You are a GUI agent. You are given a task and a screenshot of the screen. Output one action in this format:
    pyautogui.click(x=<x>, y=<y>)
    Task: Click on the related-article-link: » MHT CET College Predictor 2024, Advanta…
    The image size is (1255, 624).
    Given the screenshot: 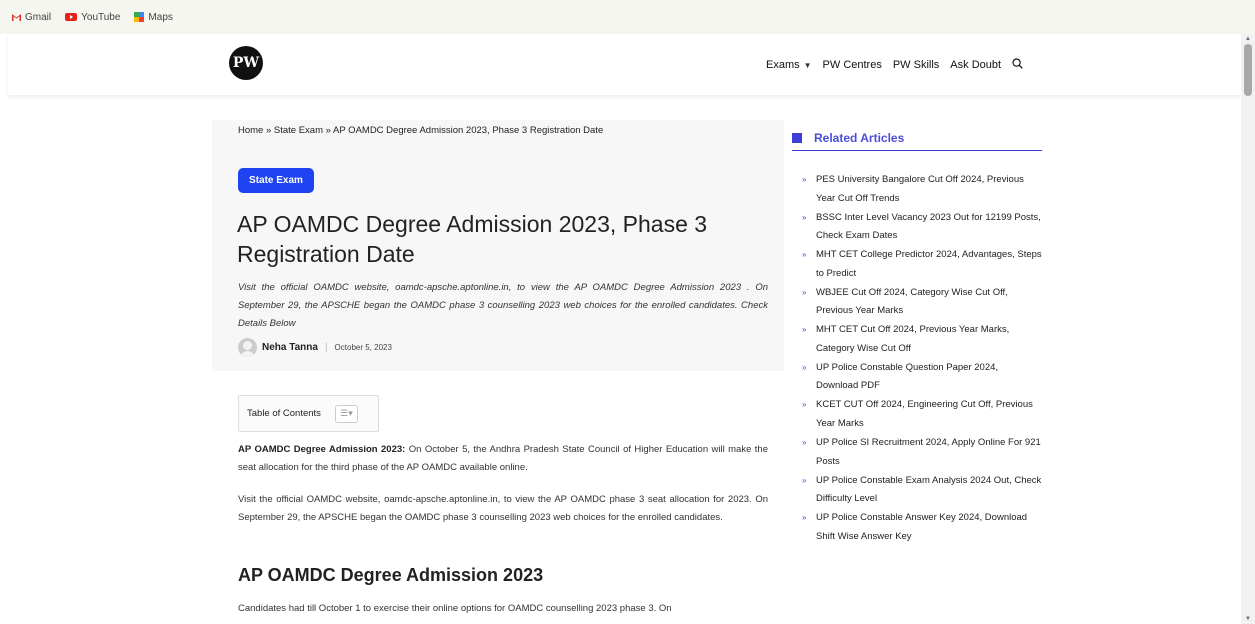 What is the action you would take?
    pyautogui.click(x=922, y=264)
    